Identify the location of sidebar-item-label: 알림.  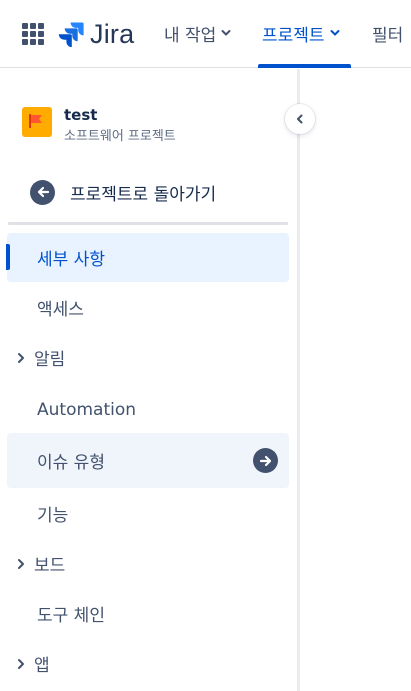
(50, 360).